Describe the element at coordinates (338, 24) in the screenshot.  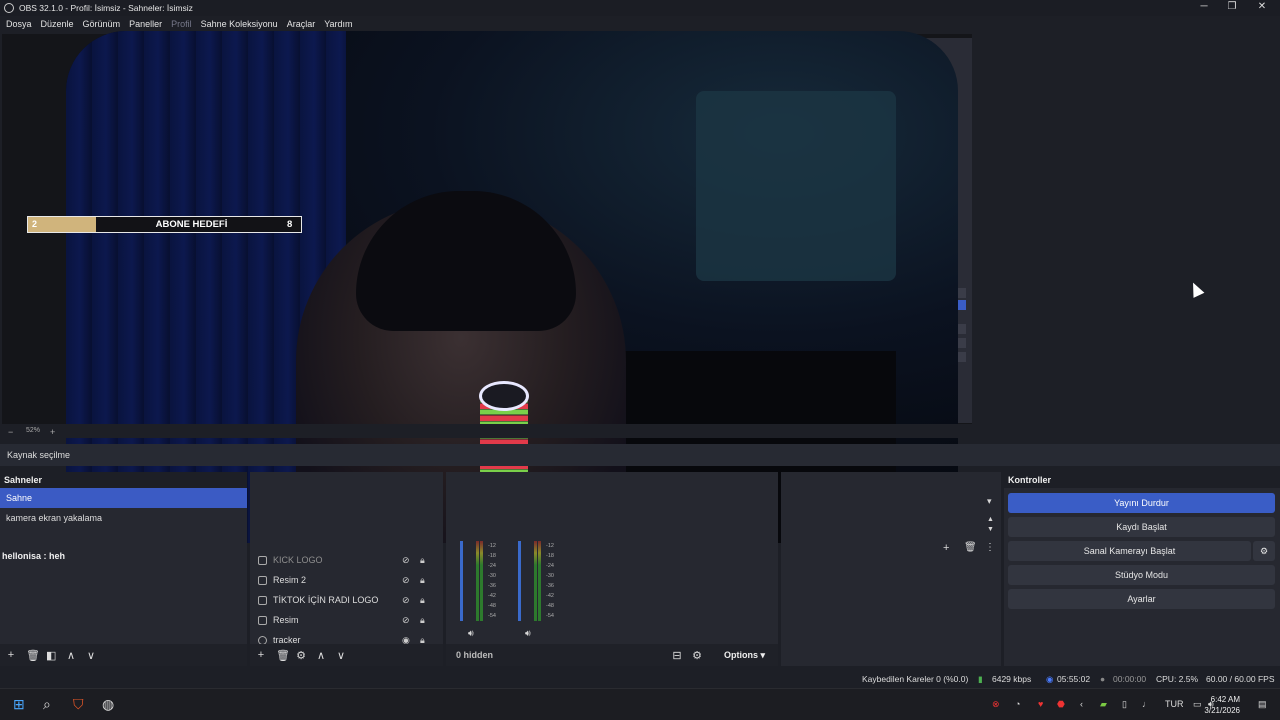
I see `menu-yardim: Yardım` at that location.